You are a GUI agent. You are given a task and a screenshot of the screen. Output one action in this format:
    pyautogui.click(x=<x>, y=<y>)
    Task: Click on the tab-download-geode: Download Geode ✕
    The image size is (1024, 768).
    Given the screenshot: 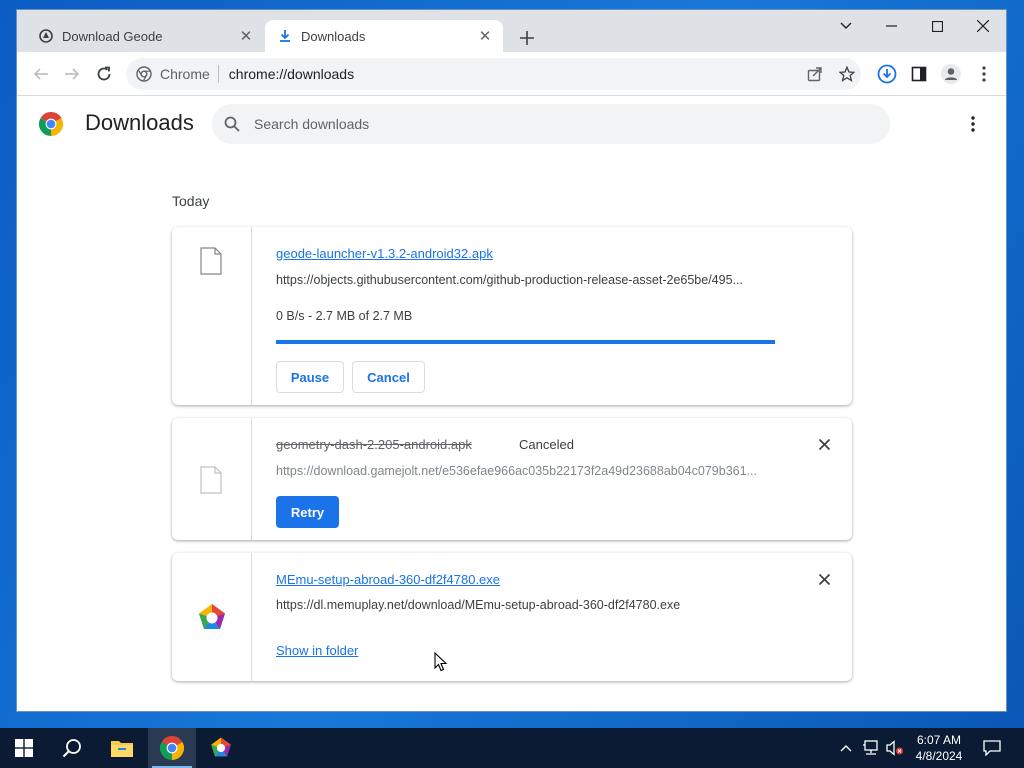 What is the action you would take?
    pyautogui.click(x=145, y=36)
    